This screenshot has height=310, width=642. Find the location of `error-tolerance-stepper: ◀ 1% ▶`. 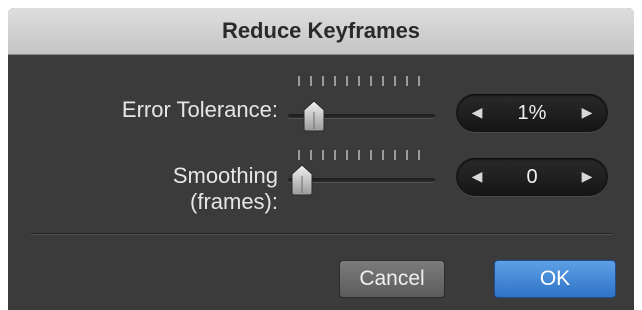

error-tolerance-stepper: ◀ 1% ▶ is located at coordinates (532, 113).